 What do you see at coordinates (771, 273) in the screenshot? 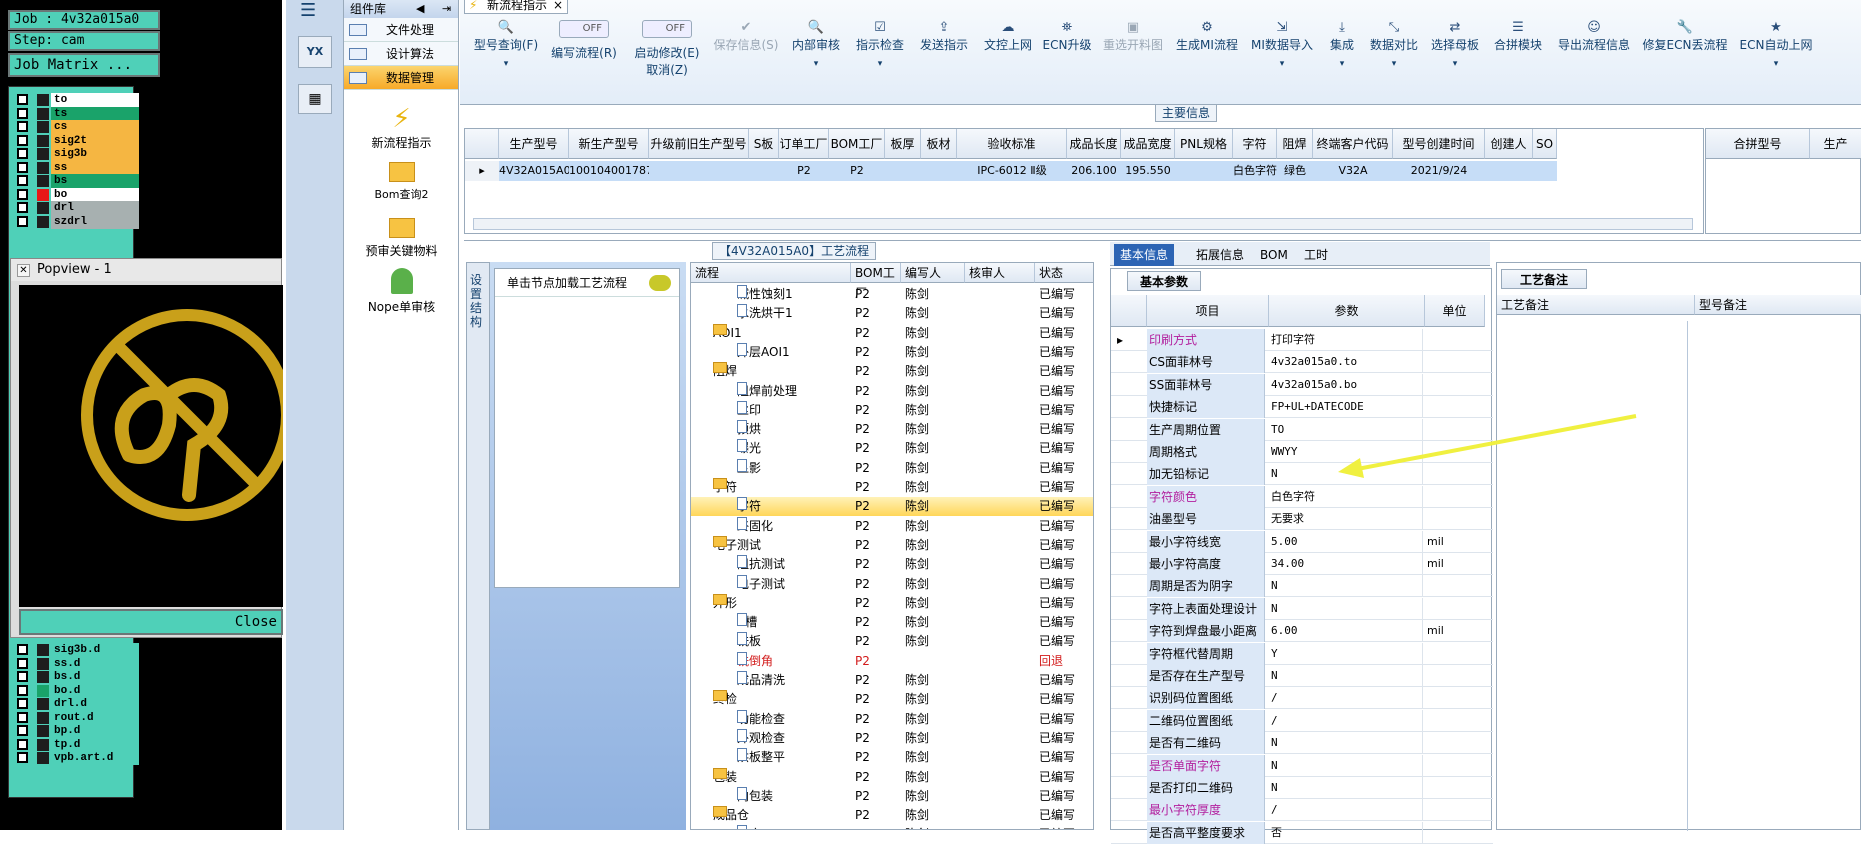
I see `column-header: 流程` at bounding box center [771, 273].